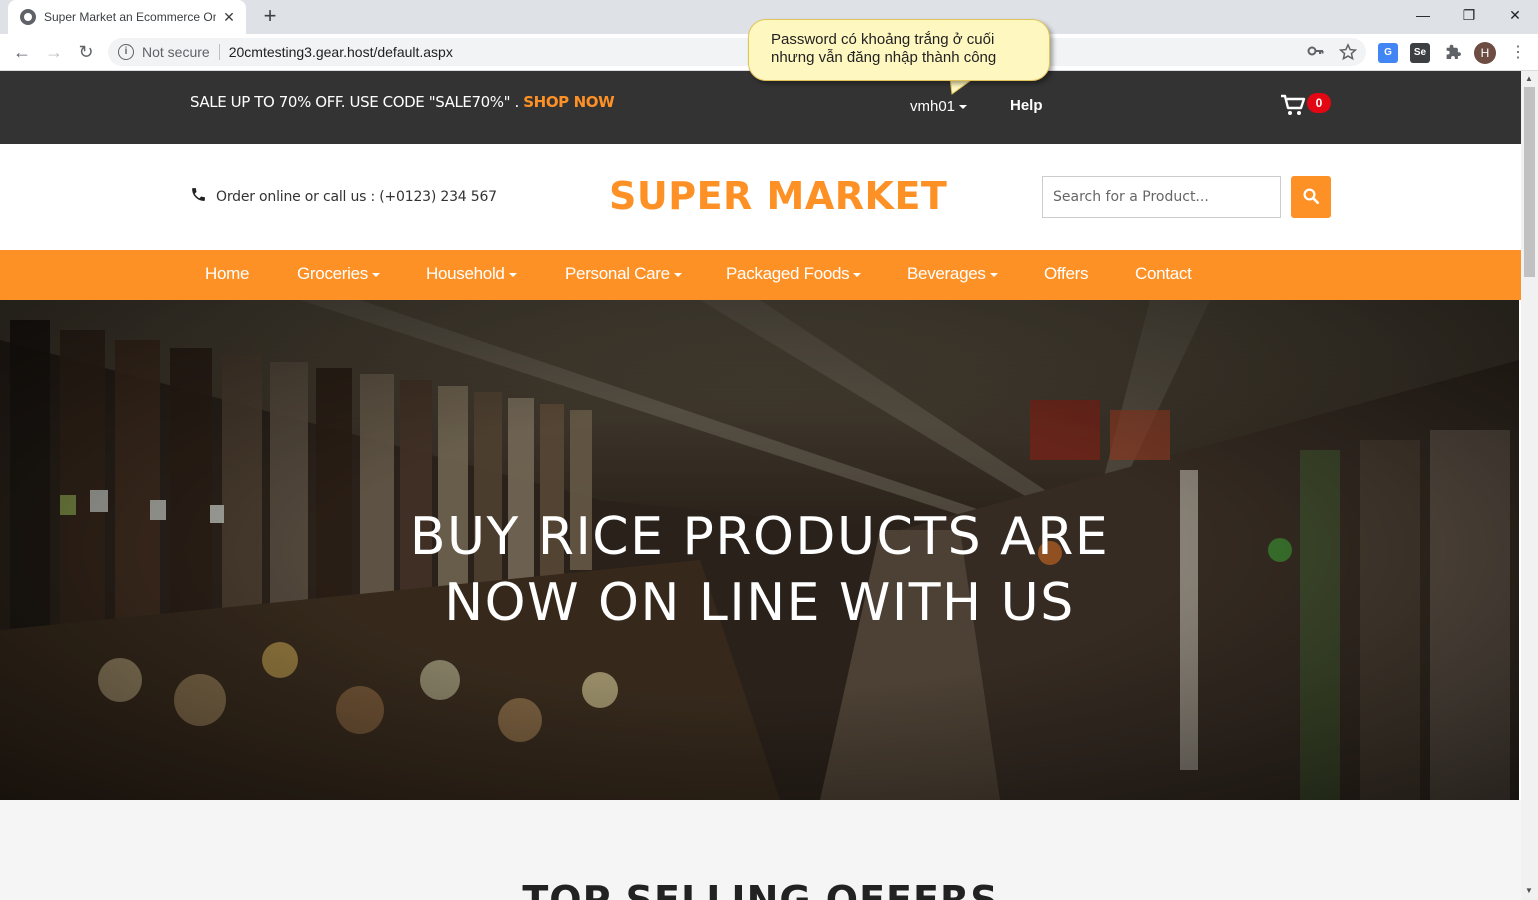 Image resolution: width=1538 pixels, height=900 pixels. I want to click on minimize-button: —, so click(1423, 15).